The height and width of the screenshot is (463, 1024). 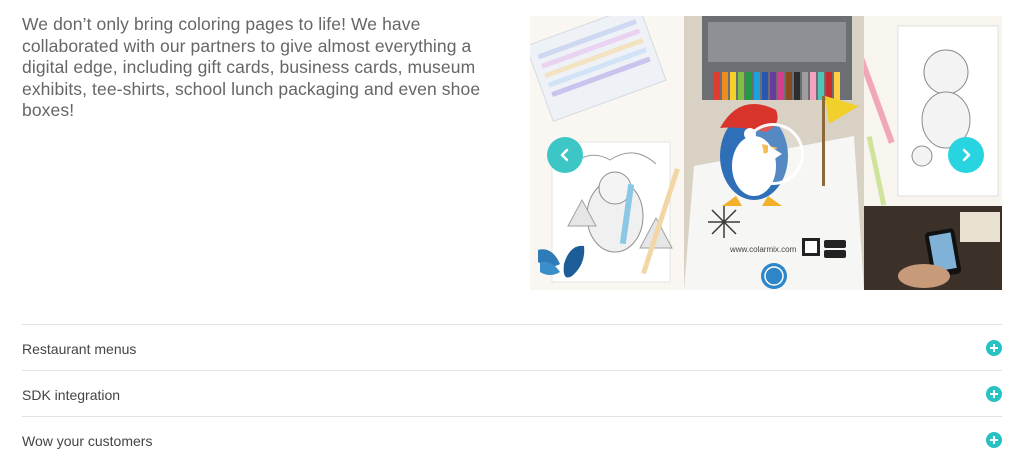 I want to click on accordion-item-wow-your-customers: Wow your customers, so click(x=512, y=439).